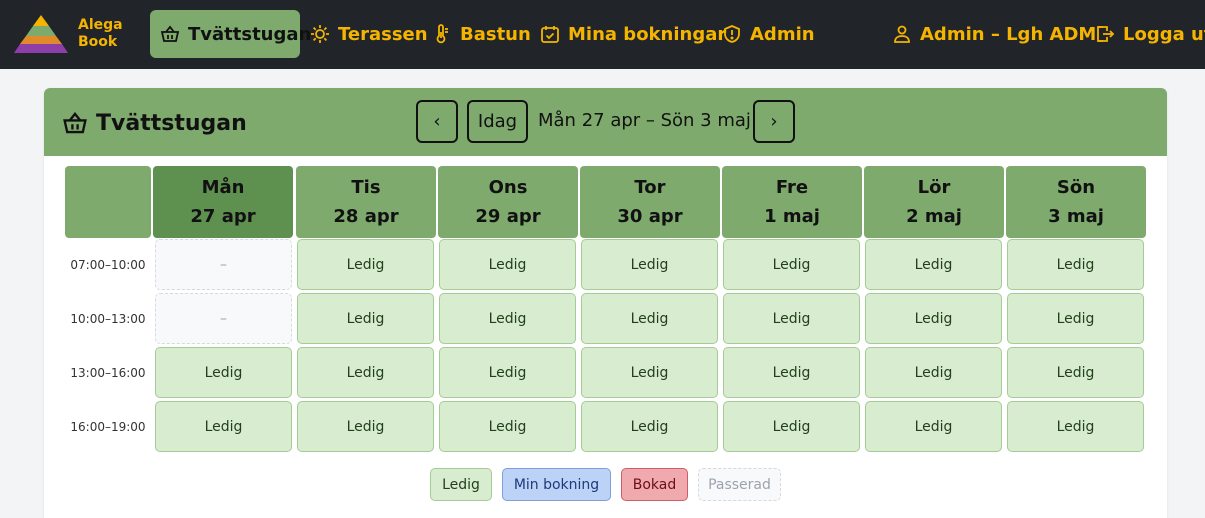 This screenshot has height=518, width=1205. What do you see at coordinates (782, 34) in the screenshot?
I see `nav-admin-label: Admin` at bounding box center [782, 34].